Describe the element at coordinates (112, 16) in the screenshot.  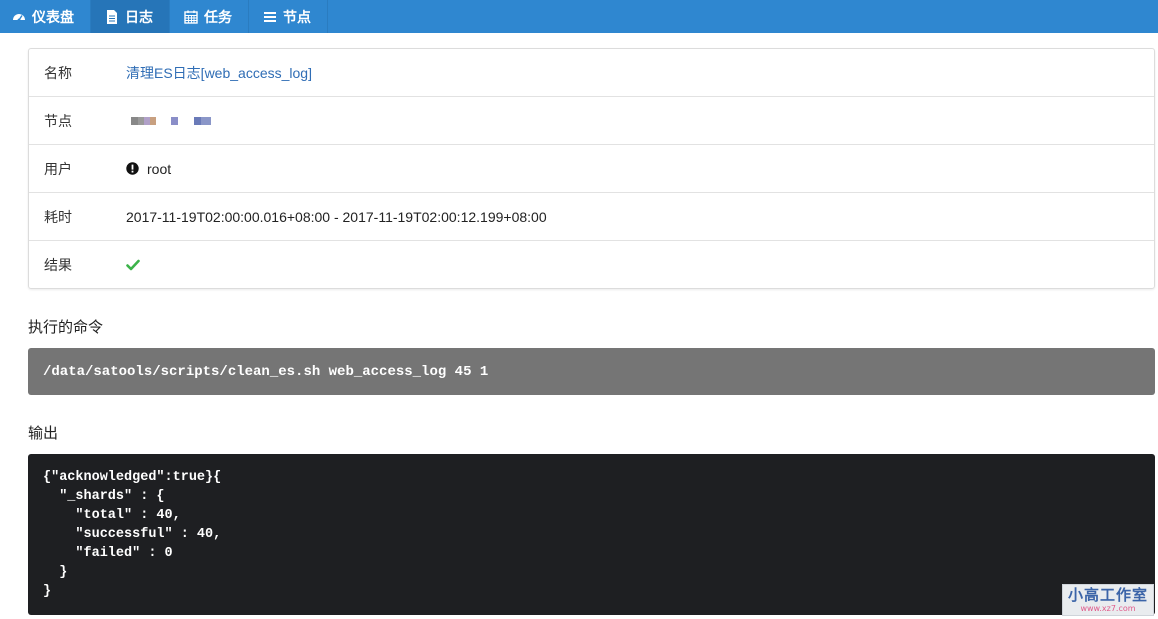
I see `file-icon` at that location.